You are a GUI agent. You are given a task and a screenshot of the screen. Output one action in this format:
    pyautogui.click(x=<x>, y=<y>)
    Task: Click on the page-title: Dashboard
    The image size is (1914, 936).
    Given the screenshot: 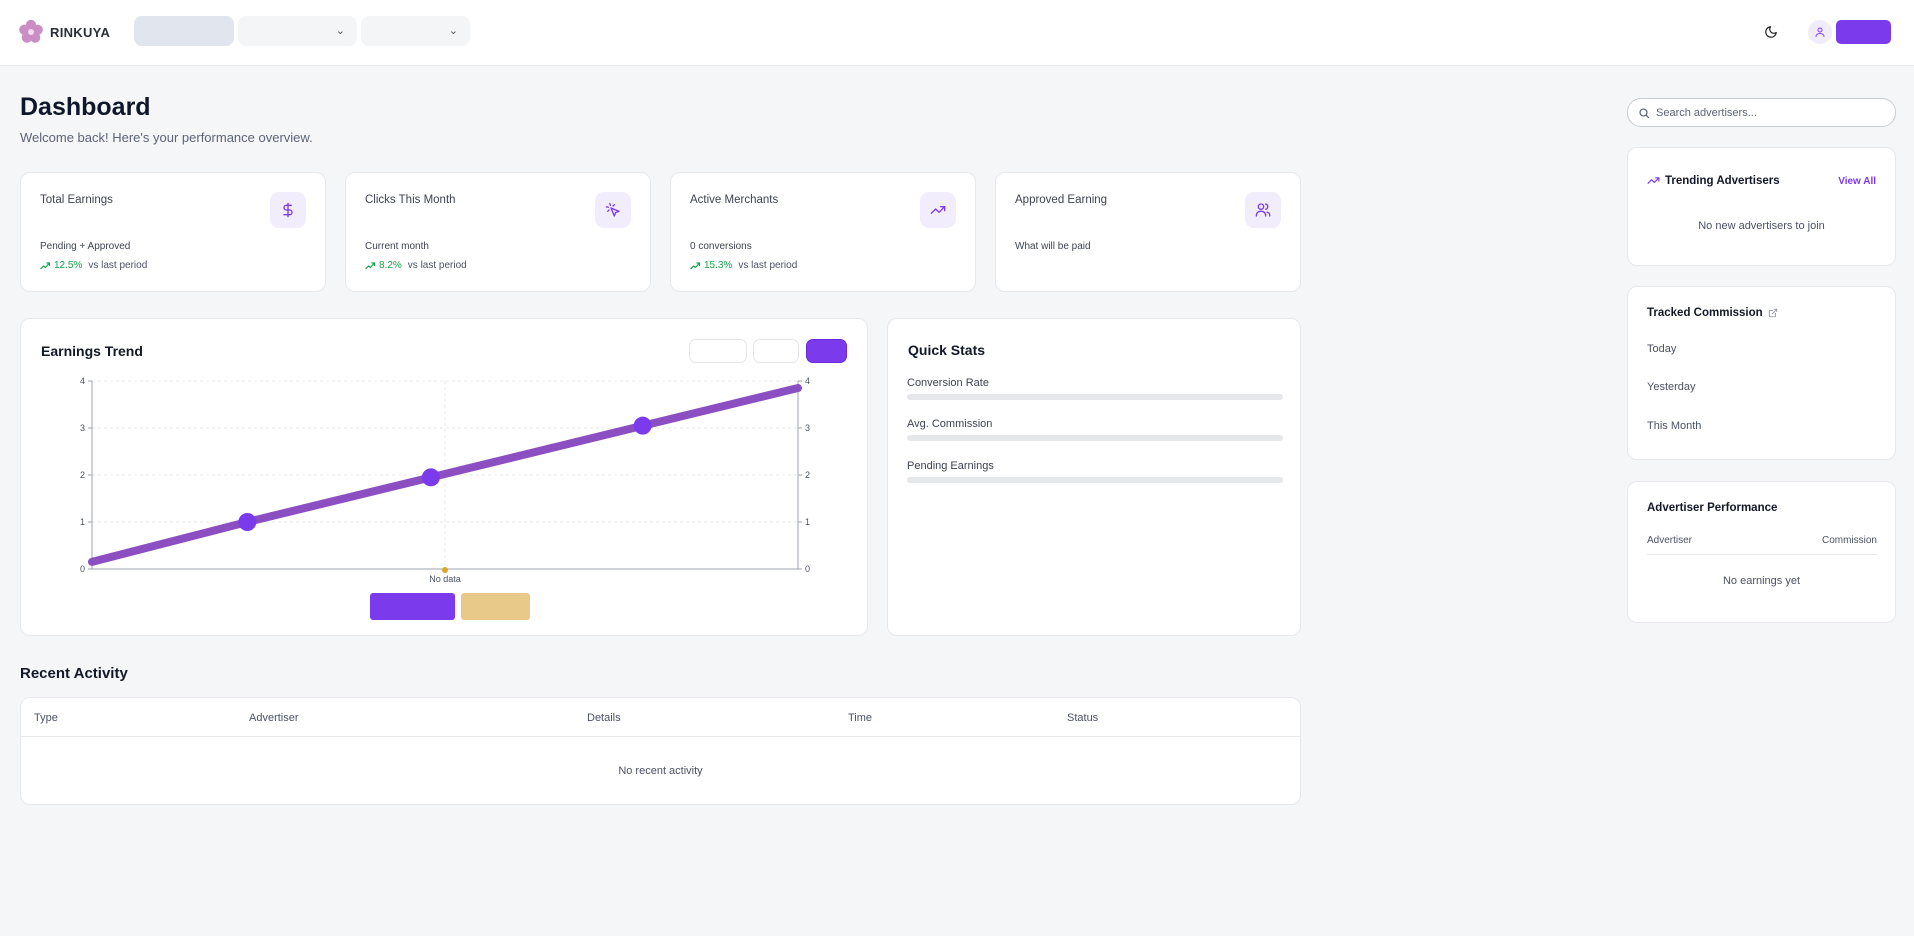 What is the action you would take?
    pyautogui.click(x=85, y=107)
    